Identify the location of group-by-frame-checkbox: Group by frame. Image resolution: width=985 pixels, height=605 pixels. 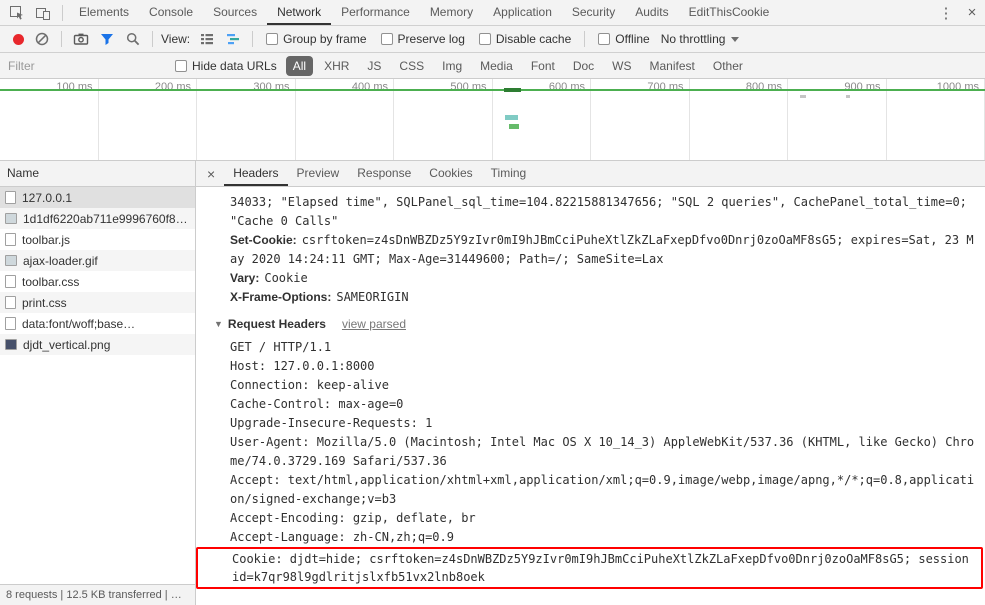
(316, 39).